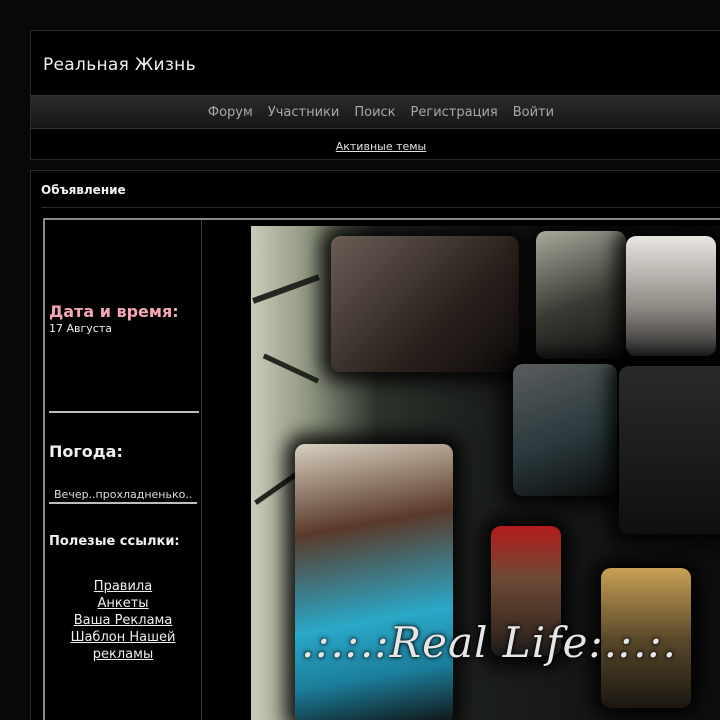 This screenshot has height=720, width=720. Describe the element at coordinates (489, 642) in the screenshot. I see `collage-logo-text: .:.:.:Real Life:.:.:.` at that location.